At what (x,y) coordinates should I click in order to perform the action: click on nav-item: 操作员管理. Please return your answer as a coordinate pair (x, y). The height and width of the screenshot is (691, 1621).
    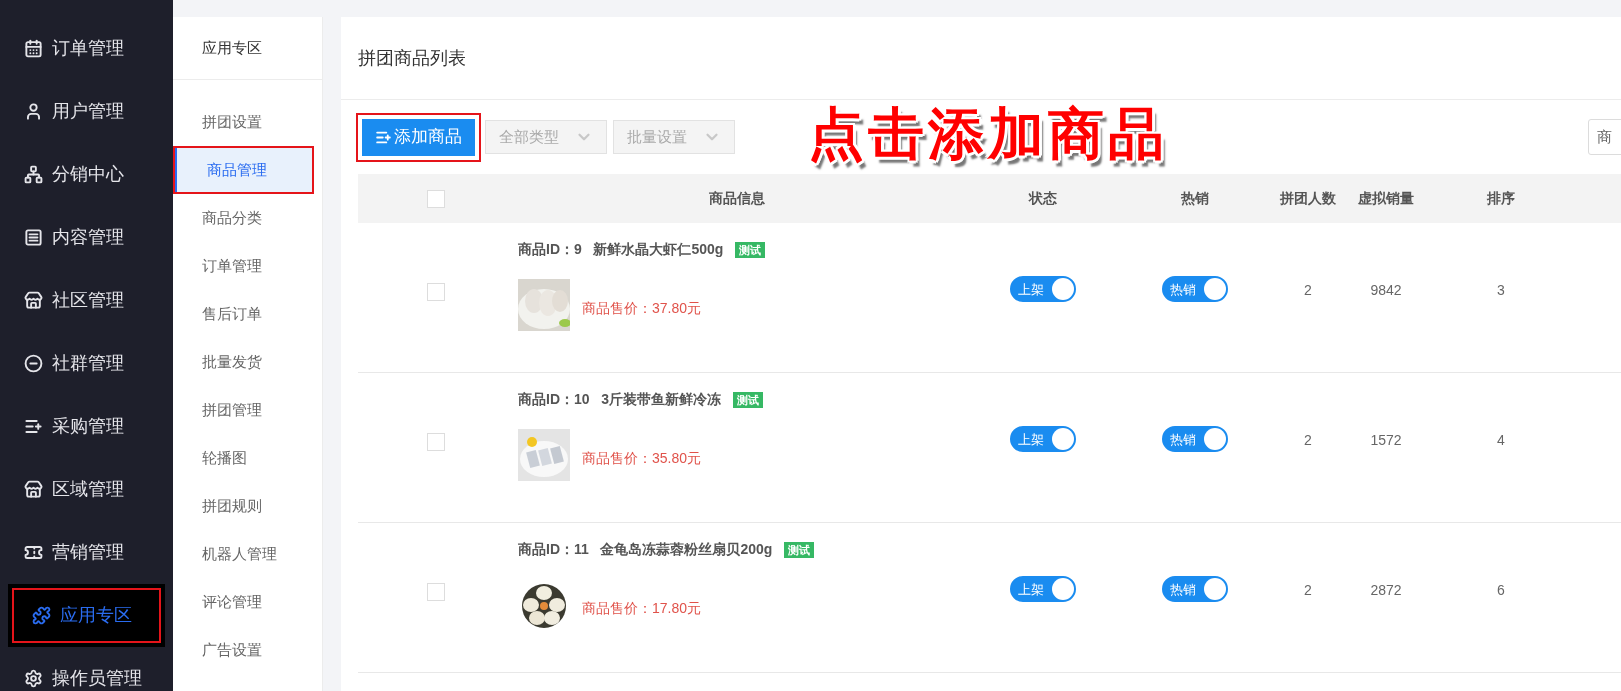
    Looking at the image, I should click on (86, 669).